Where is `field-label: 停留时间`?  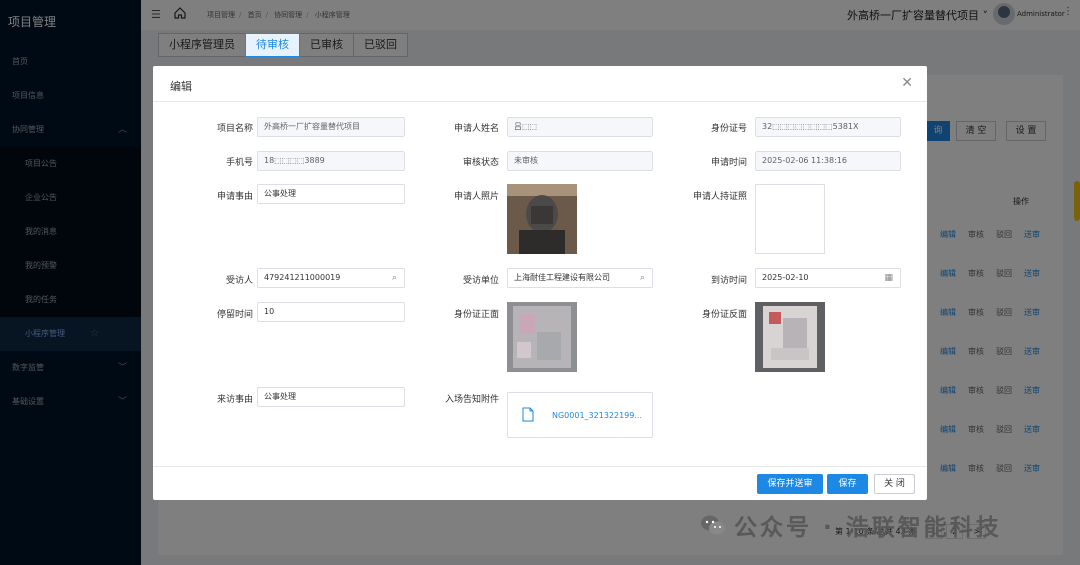
field-label: 停留时间 is located at coordinates (234, 315).